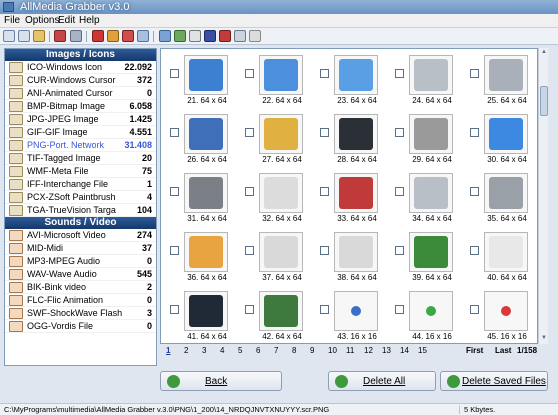  Describe the element at coordinates (210, 36) in the screenshot. I see `www-icon` at that location.